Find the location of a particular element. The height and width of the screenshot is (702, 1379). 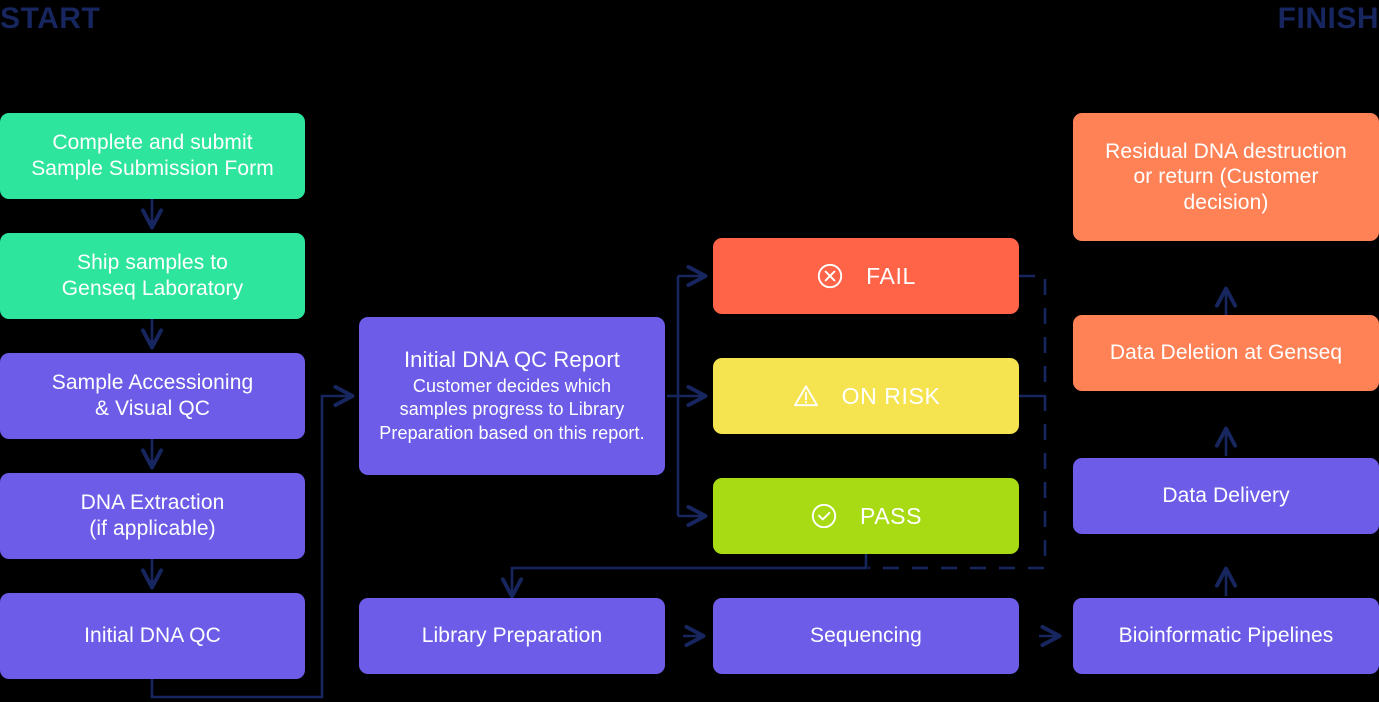

node-line: Sample Accessioning is located at coordinates (152, 383).